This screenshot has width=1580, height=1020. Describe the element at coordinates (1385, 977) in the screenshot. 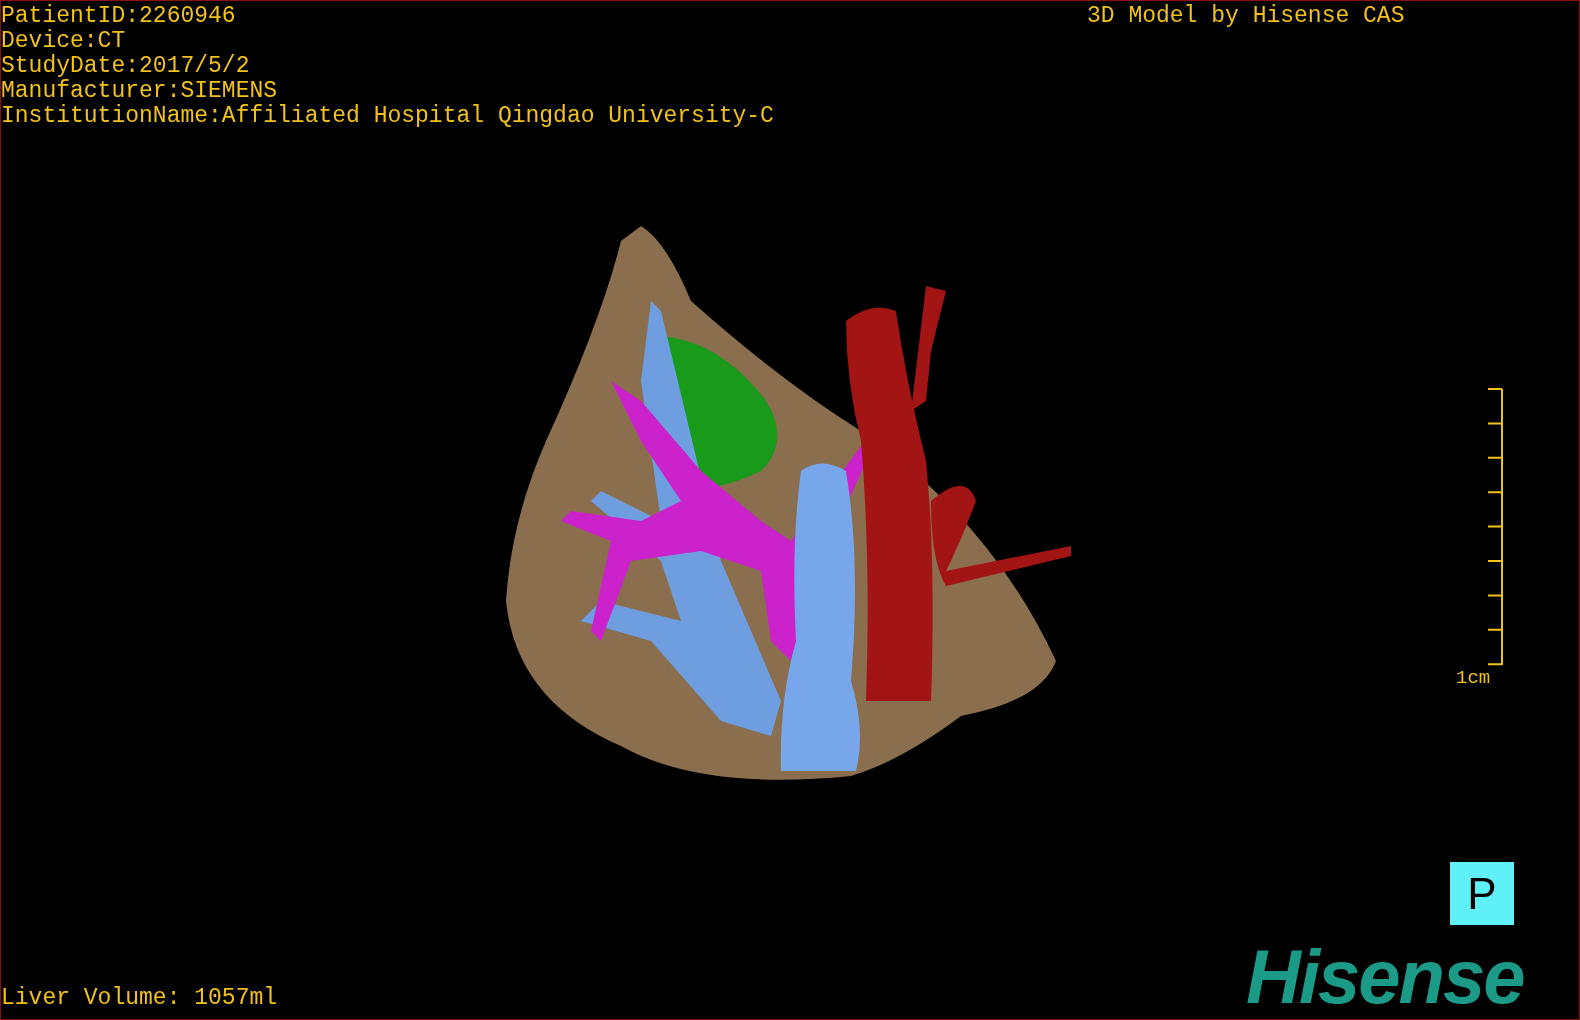

I see `logo: Hisense` at that location.